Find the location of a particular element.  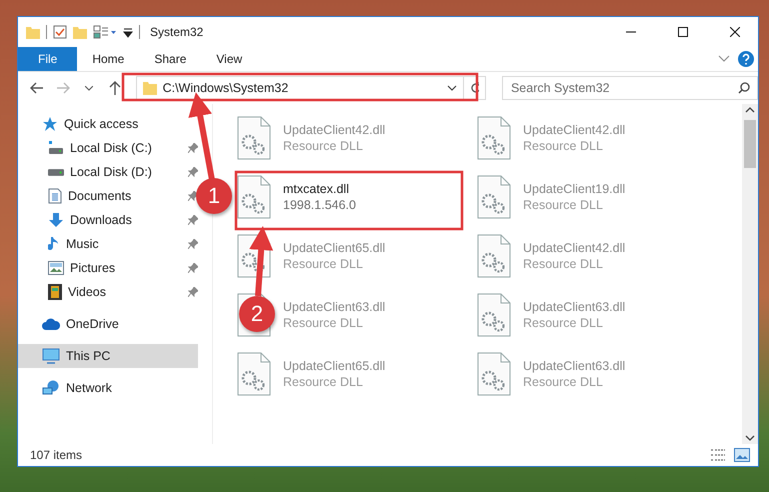

nav-item: Pictures is located at coordinates (93, 268).